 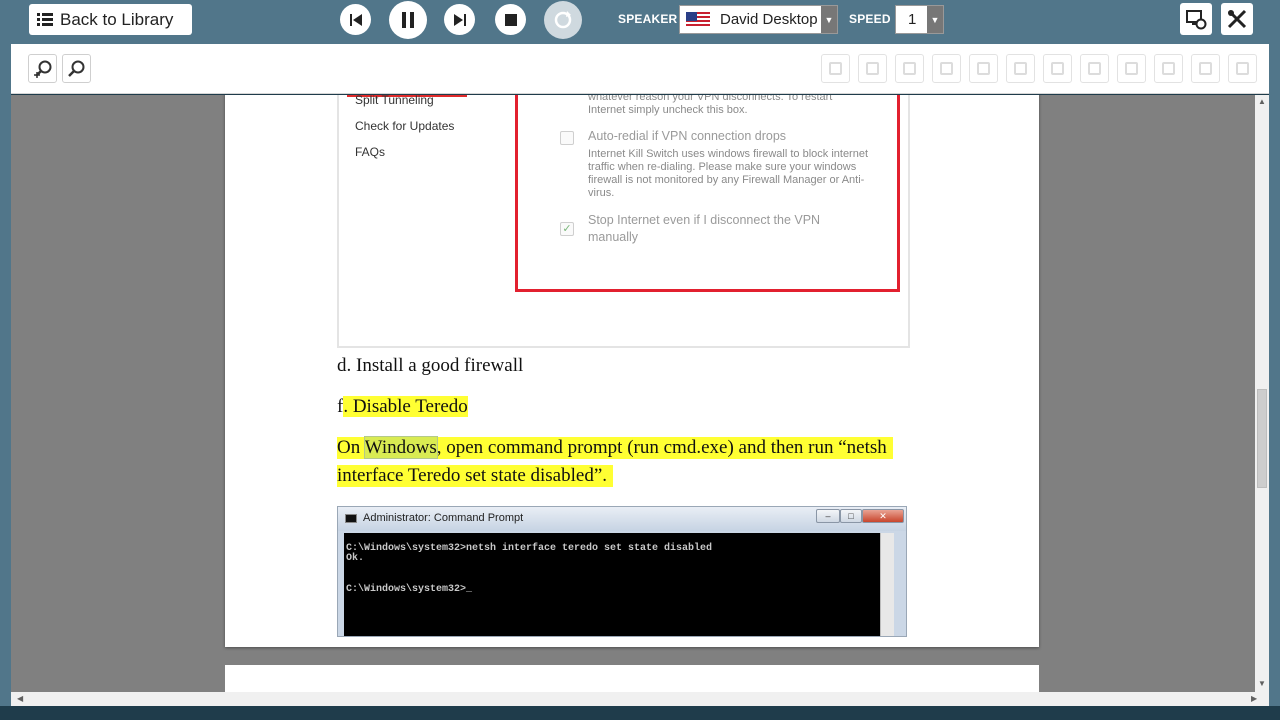 What do you see at coordinates (567, 138) in the screenshot?
I see `auto-redial-checkbox` at bounding box center [567, 138].